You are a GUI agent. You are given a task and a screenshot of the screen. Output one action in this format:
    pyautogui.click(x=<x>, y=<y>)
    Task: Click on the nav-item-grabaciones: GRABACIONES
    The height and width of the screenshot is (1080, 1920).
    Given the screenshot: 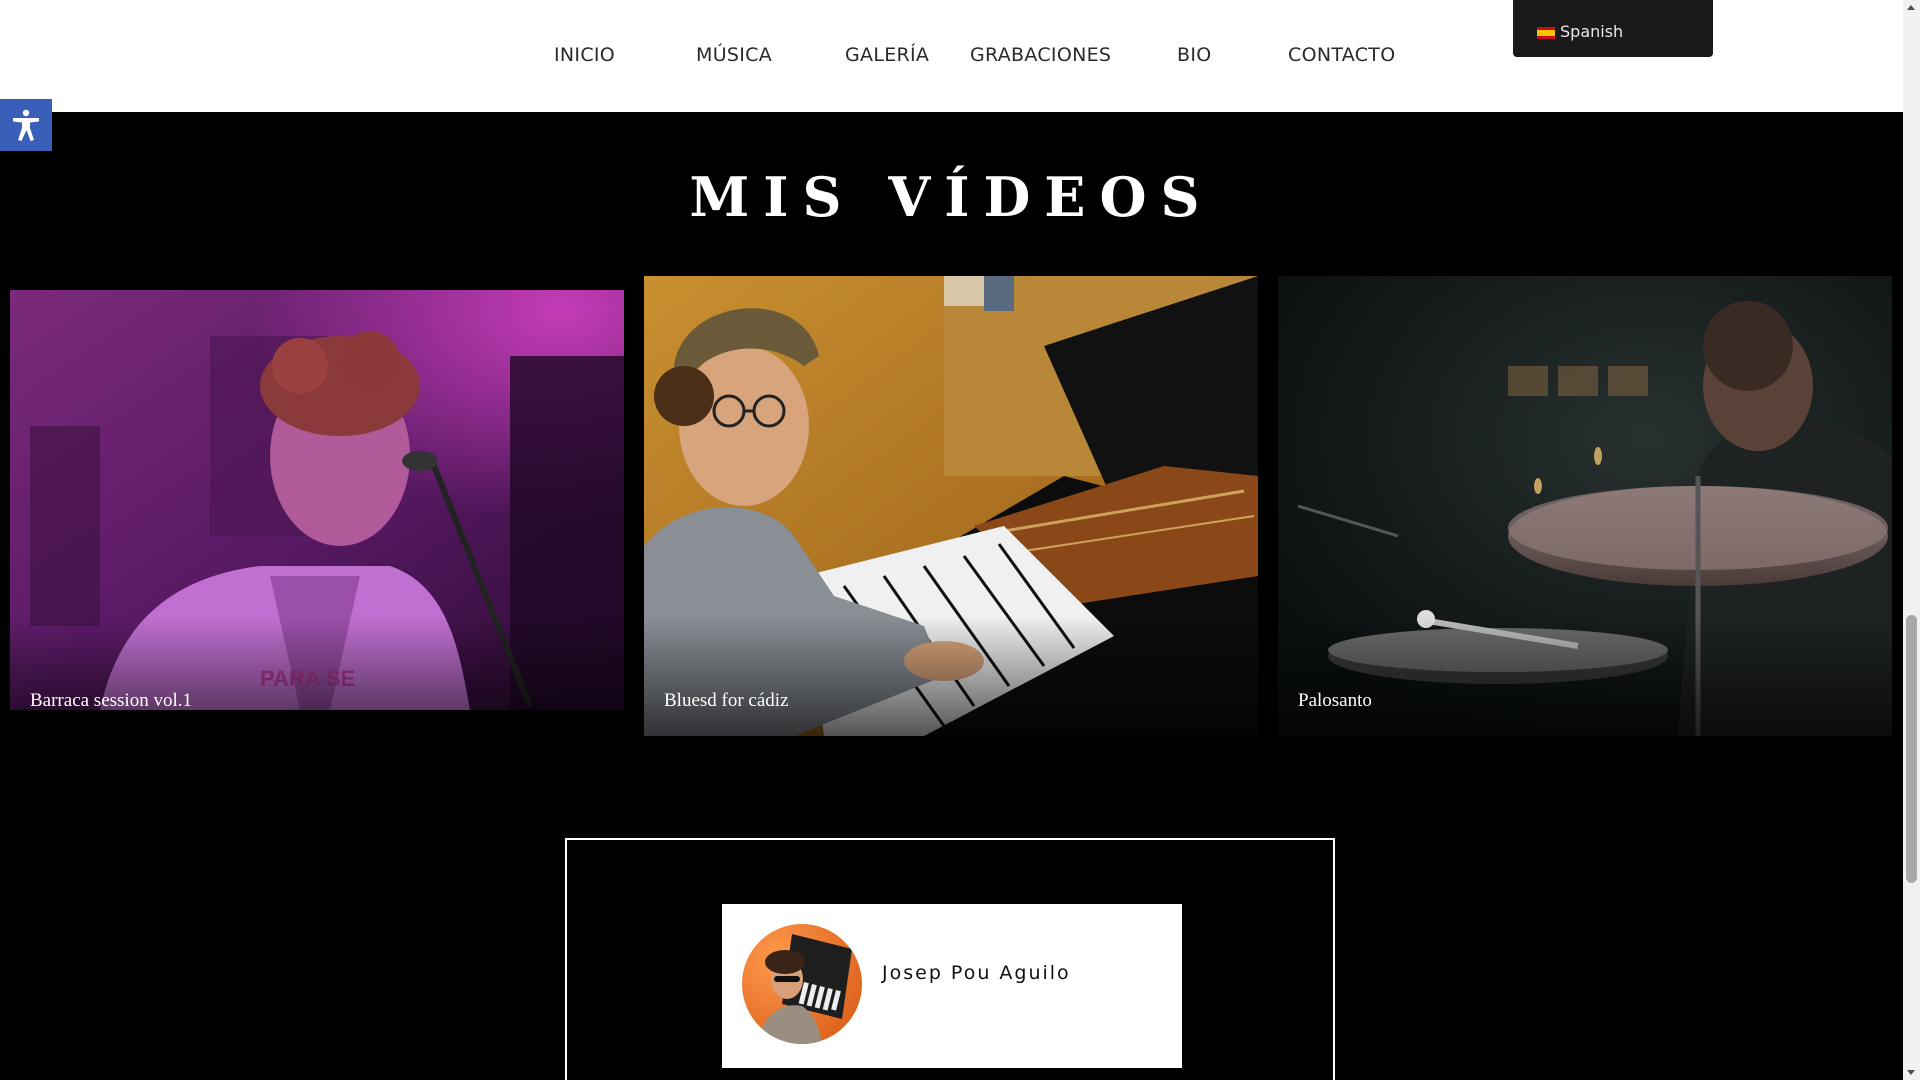 What is the action you would take?
    pyautogui.click(x=1040, y=55)
    